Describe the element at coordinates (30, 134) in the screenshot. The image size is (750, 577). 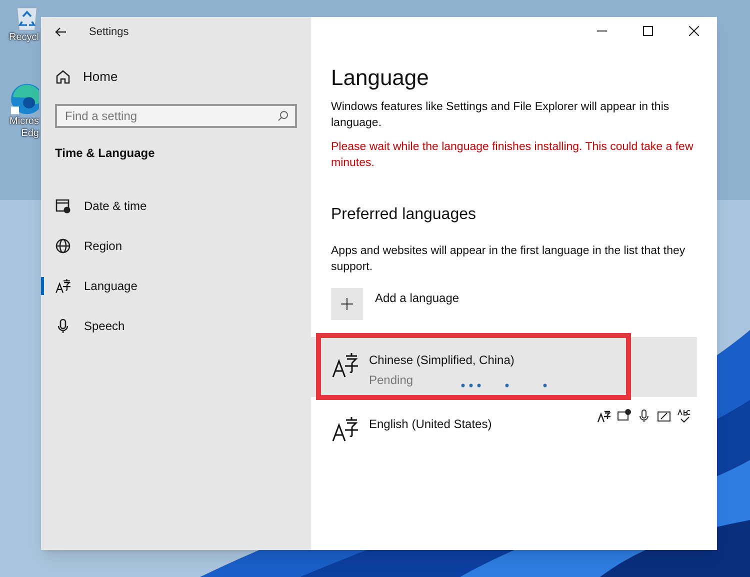
I see `desktop-icon-label: Edg` at that location.